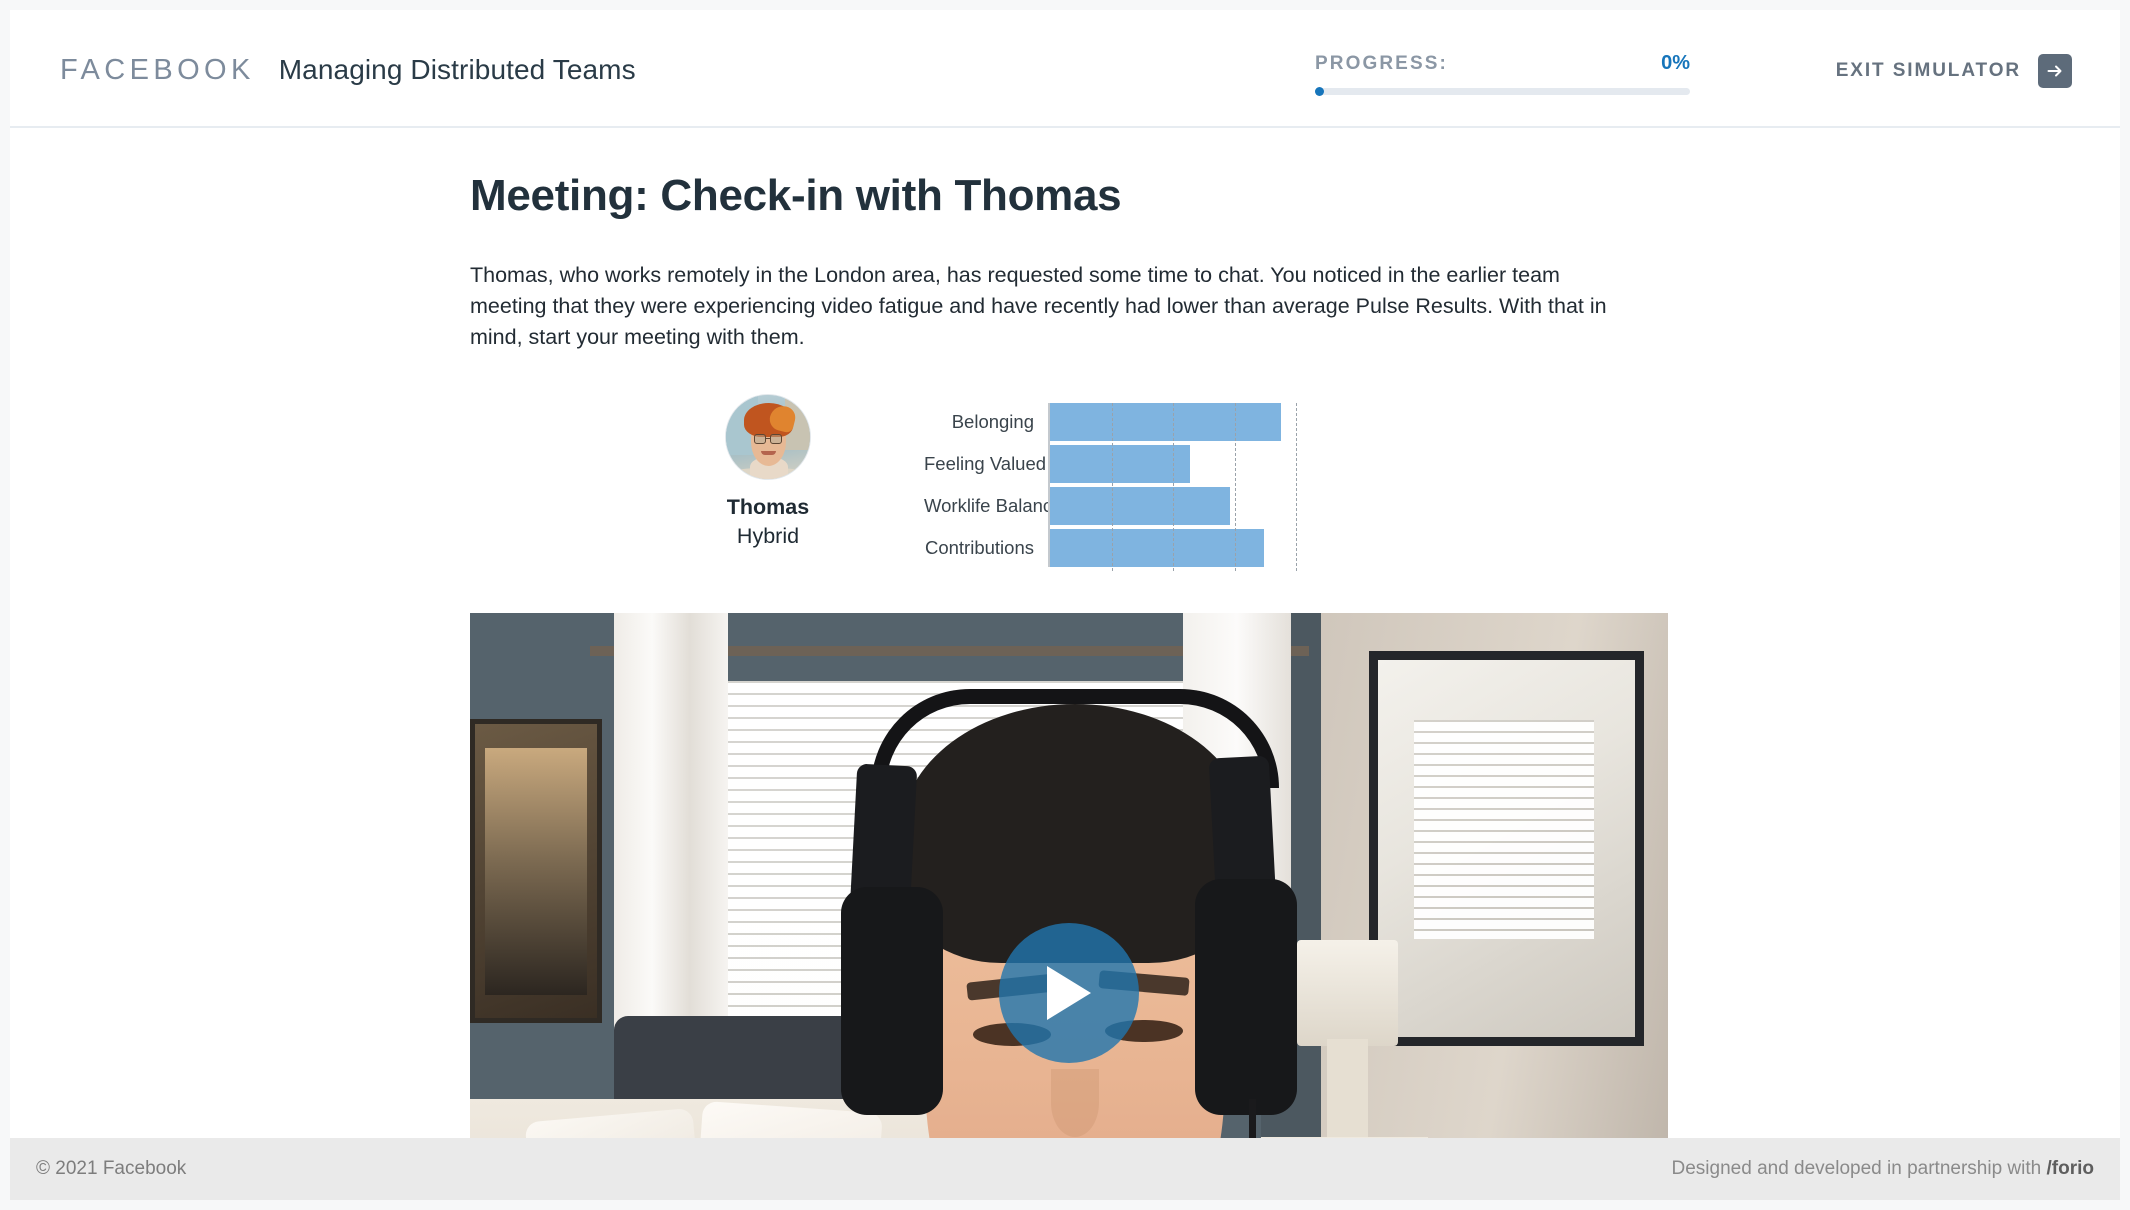 The width and height of the screenshot is (2130, 1210). What do you see at coordinates (111, 1168) in the screenshot?
I see `copyright-text: © 2021 Facebook` at bounding box center [111, 1168].